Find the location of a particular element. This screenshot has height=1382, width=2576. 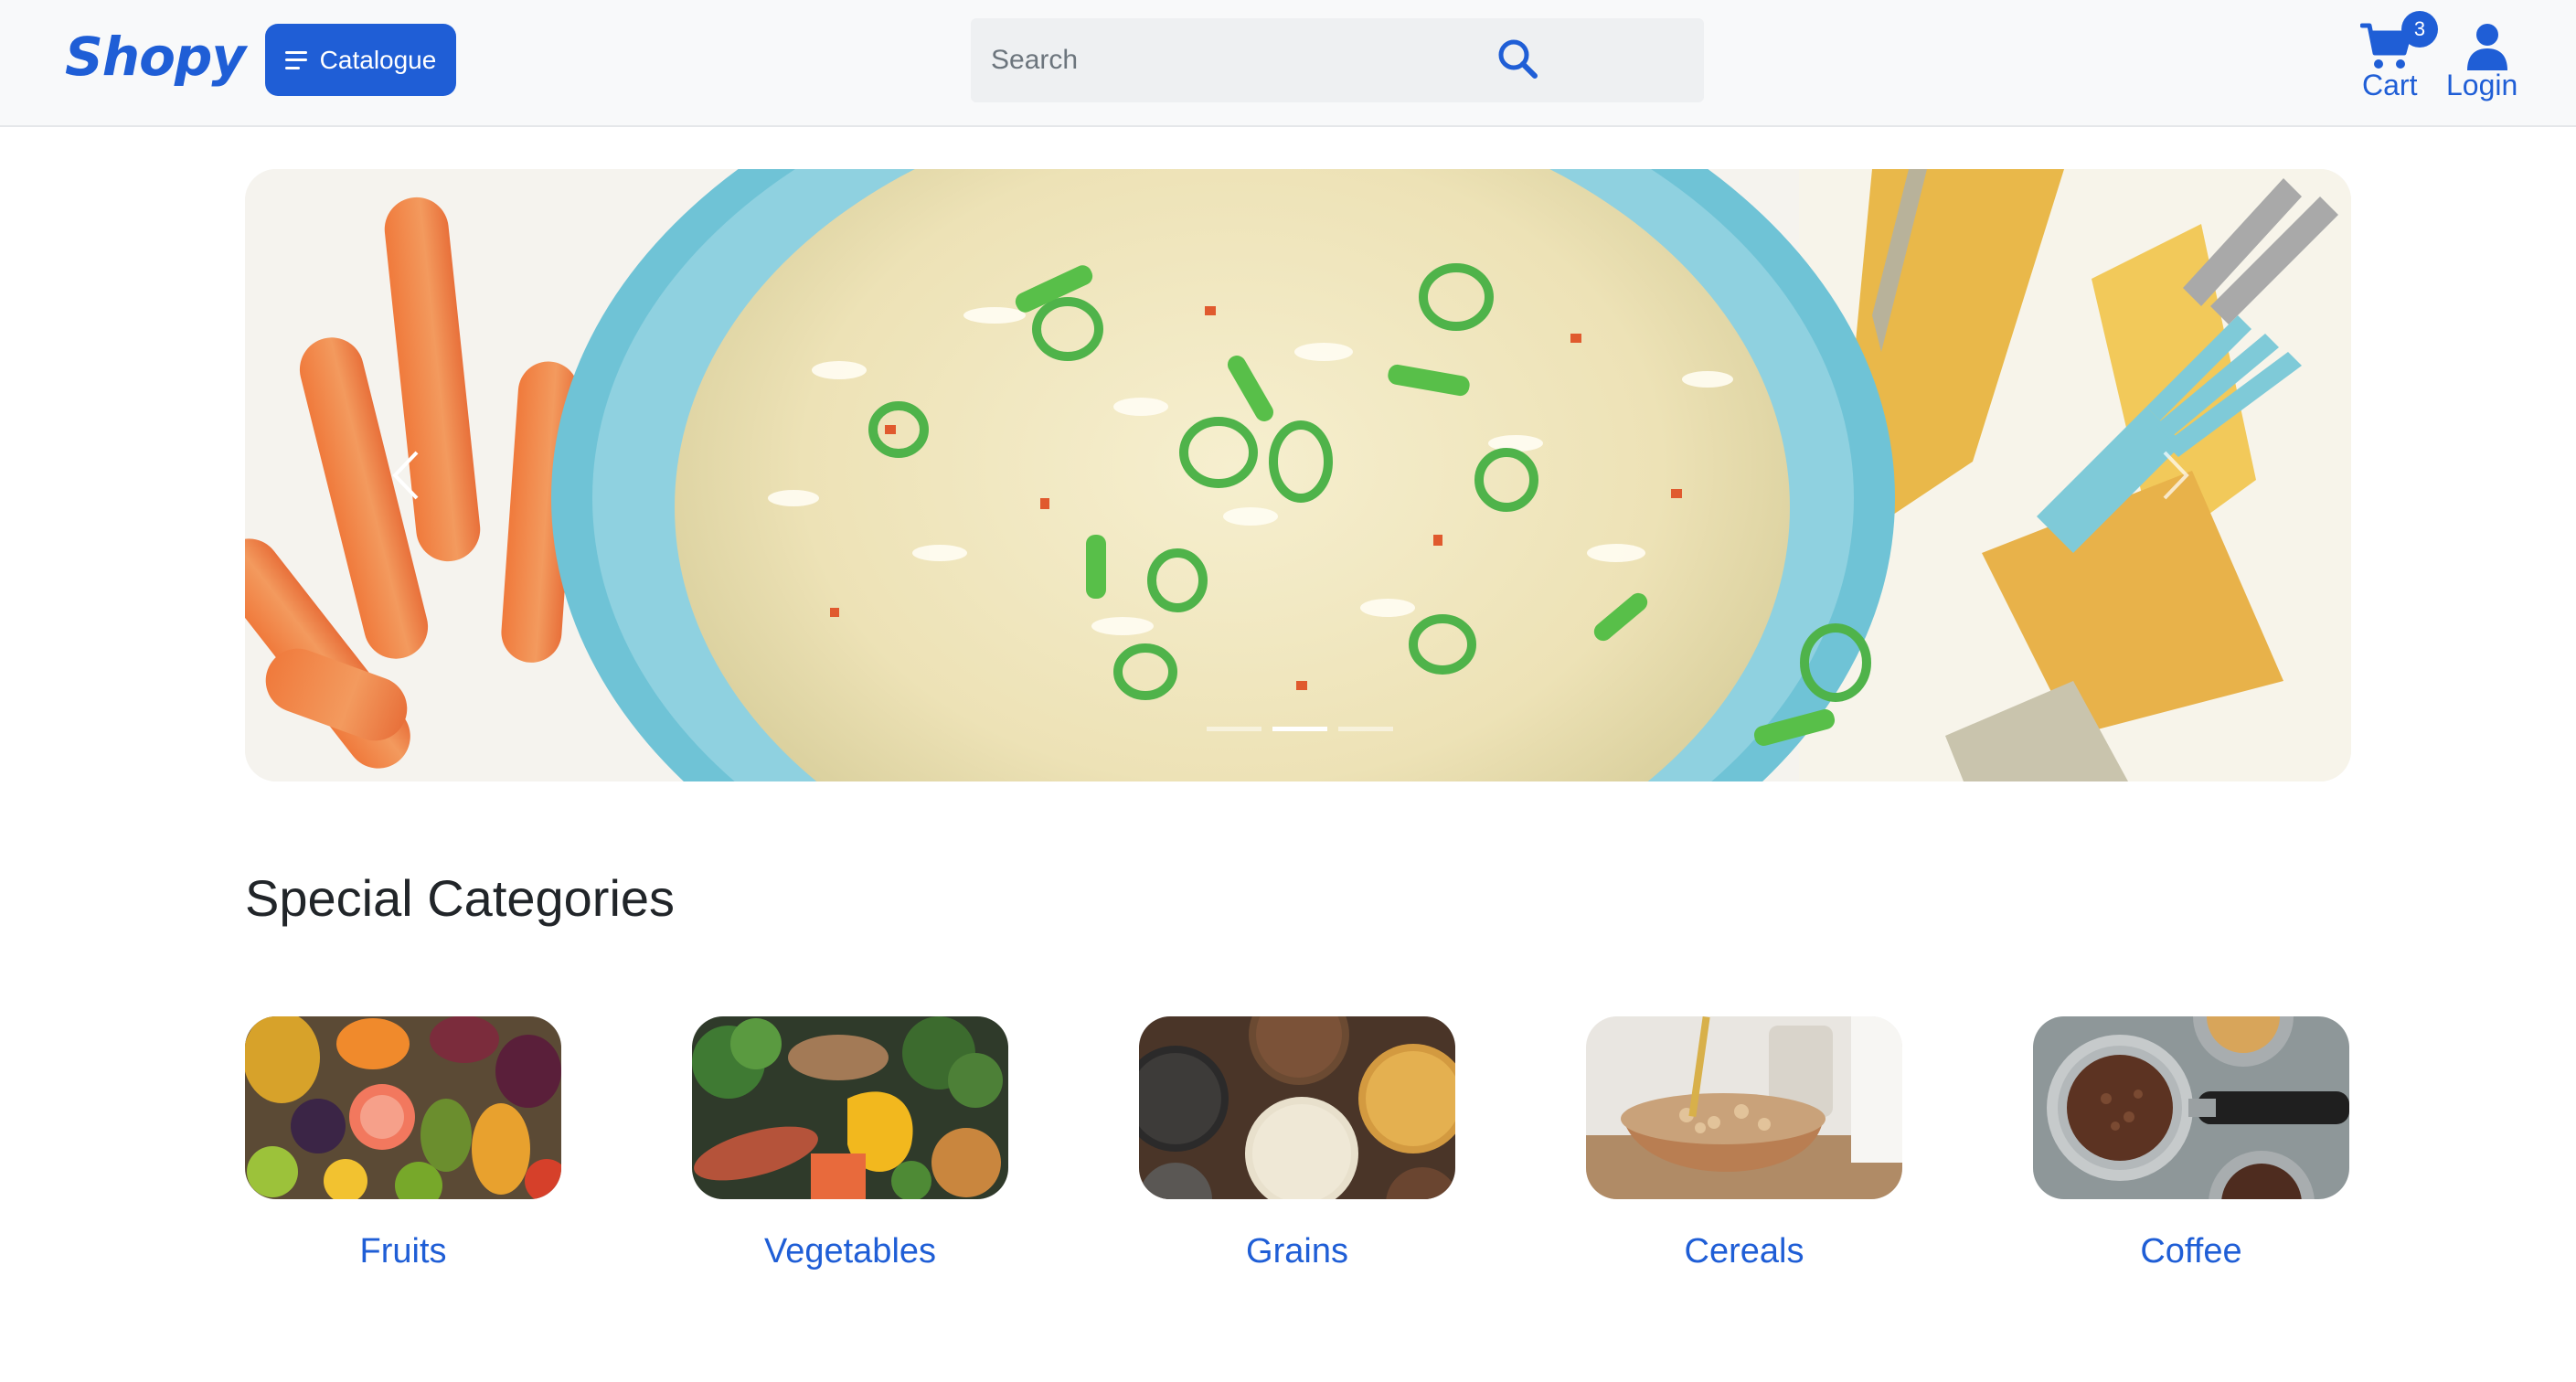

navbar: Shopy Catalogue 3 Cart Login is located at coordinates (1288, 63).